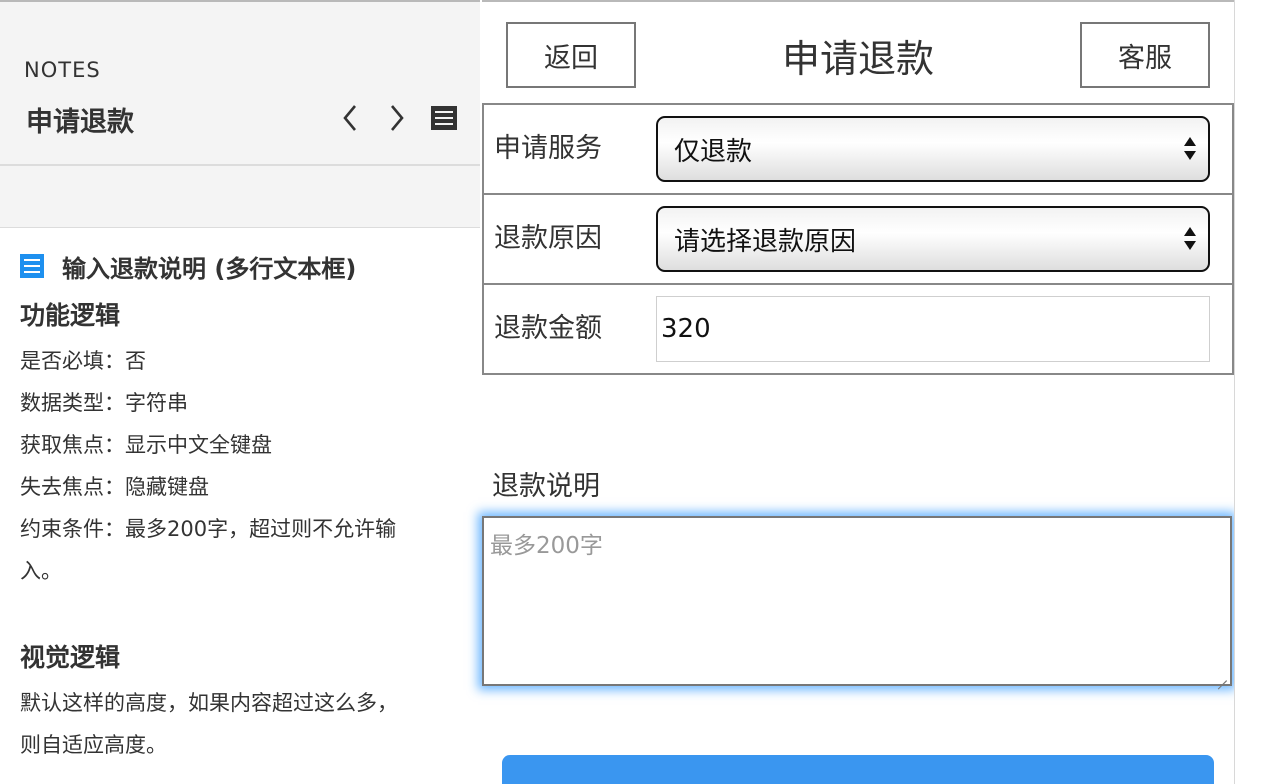 This screenshot has height=784, width=1264. I want to click on page-title: 申请退款, so click(857, 59).